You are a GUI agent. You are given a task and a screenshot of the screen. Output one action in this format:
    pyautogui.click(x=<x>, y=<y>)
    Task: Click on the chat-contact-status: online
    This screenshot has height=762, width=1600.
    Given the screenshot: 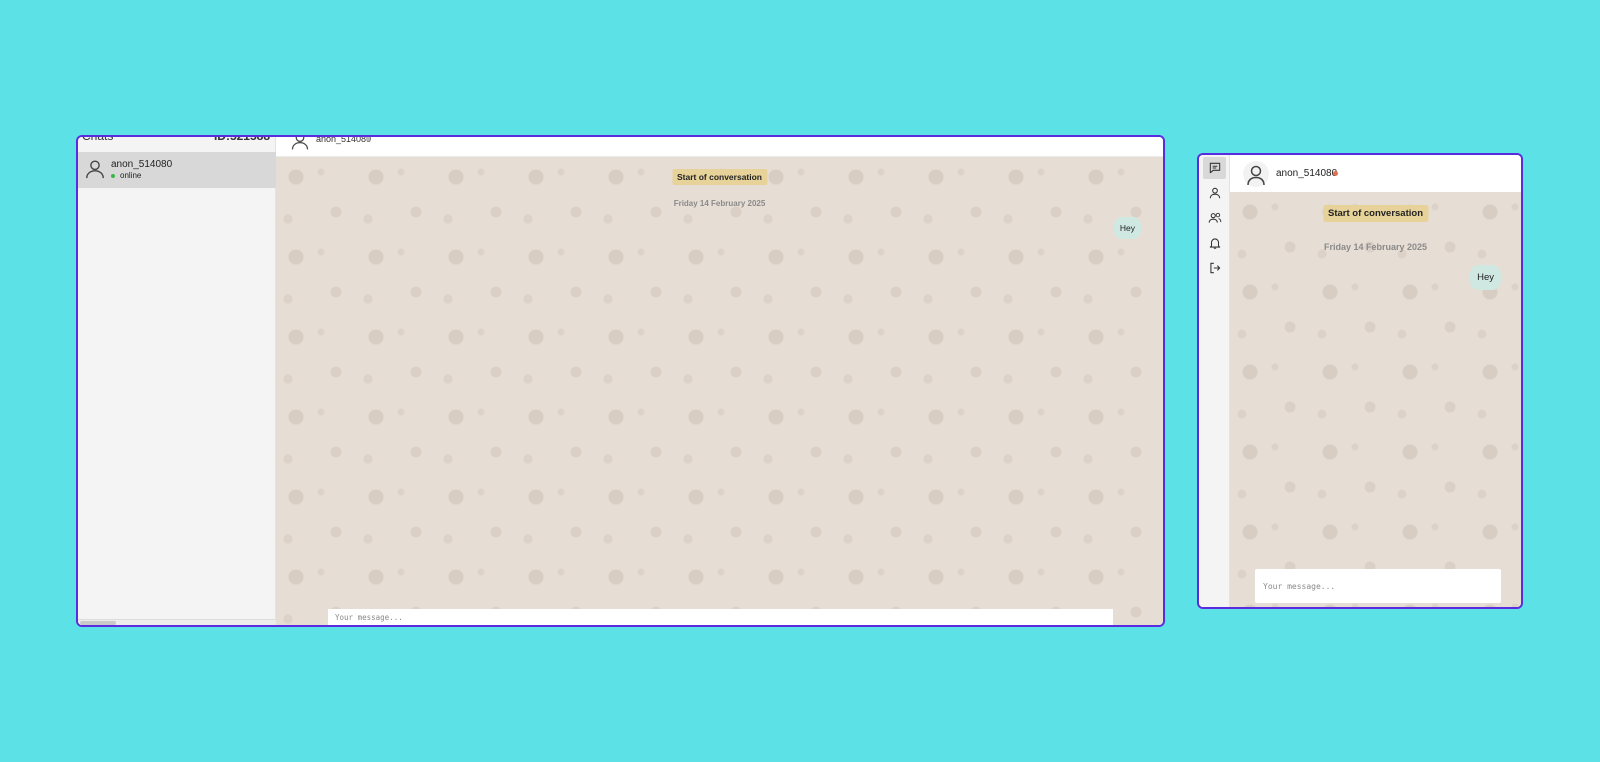 What is the action you would take?
    pyautogui.click(x=131, y=175)
    